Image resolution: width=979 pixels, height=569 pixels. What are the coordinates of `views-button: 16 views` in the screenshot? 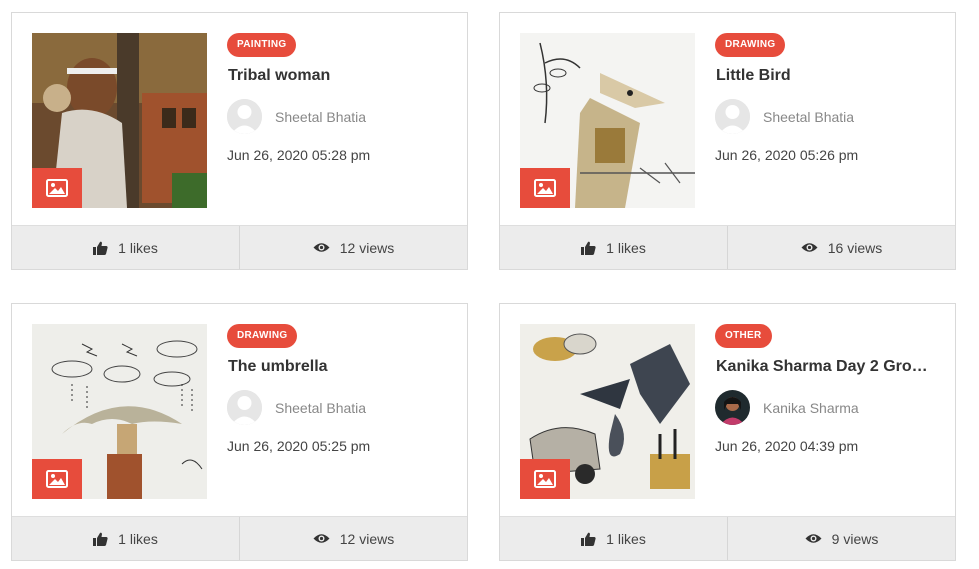 It's located at (841, 247).